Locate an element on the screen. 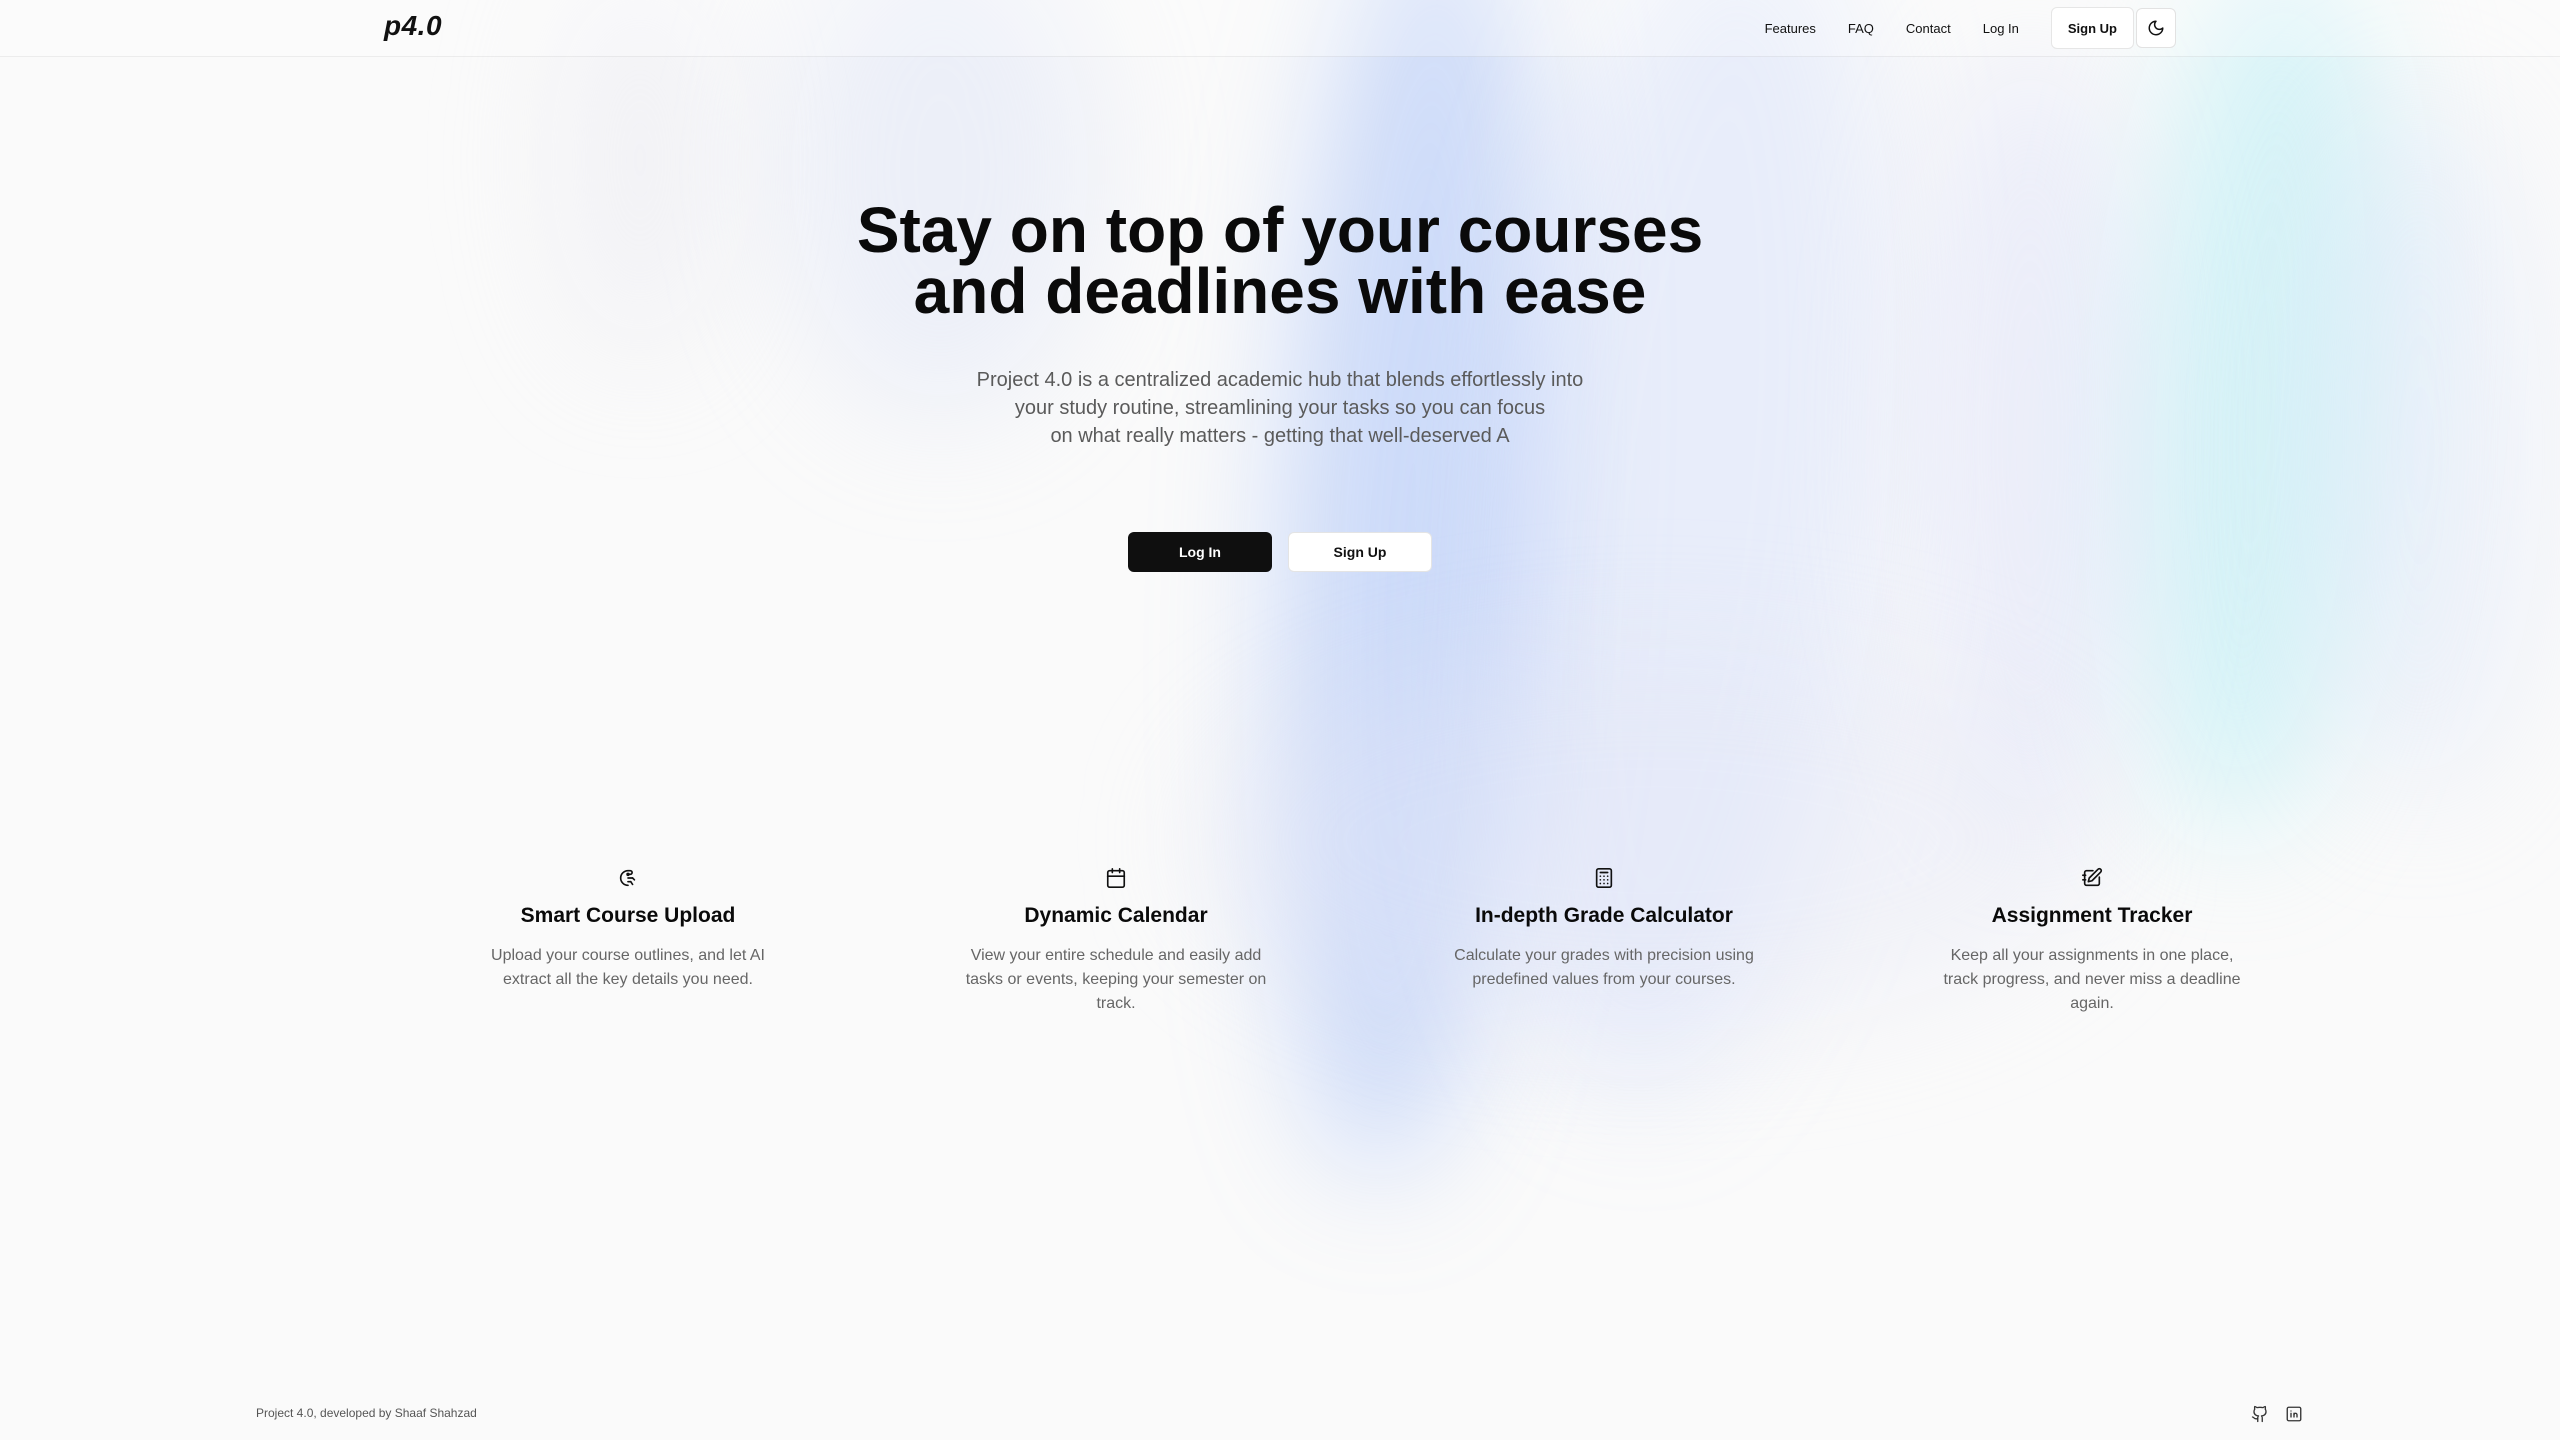 The width and height of the screenshot is (2560, 1440). nav-link-contact: Contact is located at coordinates (1928, 28).